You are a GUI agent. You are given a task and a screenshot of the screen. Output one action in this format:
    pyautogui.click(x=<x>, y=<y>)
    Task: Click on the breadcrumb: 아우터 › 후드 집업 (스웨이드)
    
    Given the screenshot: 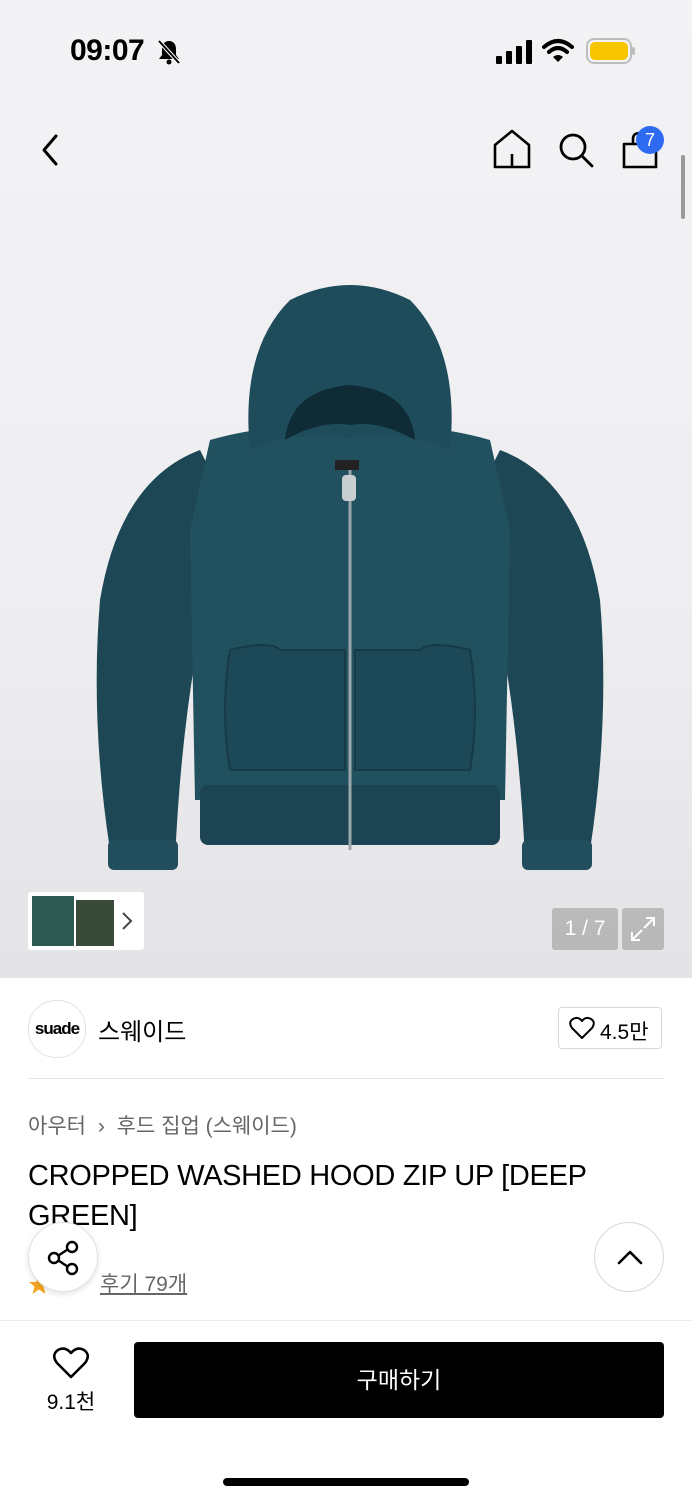 What is the action you would take?
    pyautogui.click(x=162, y=1125)
    